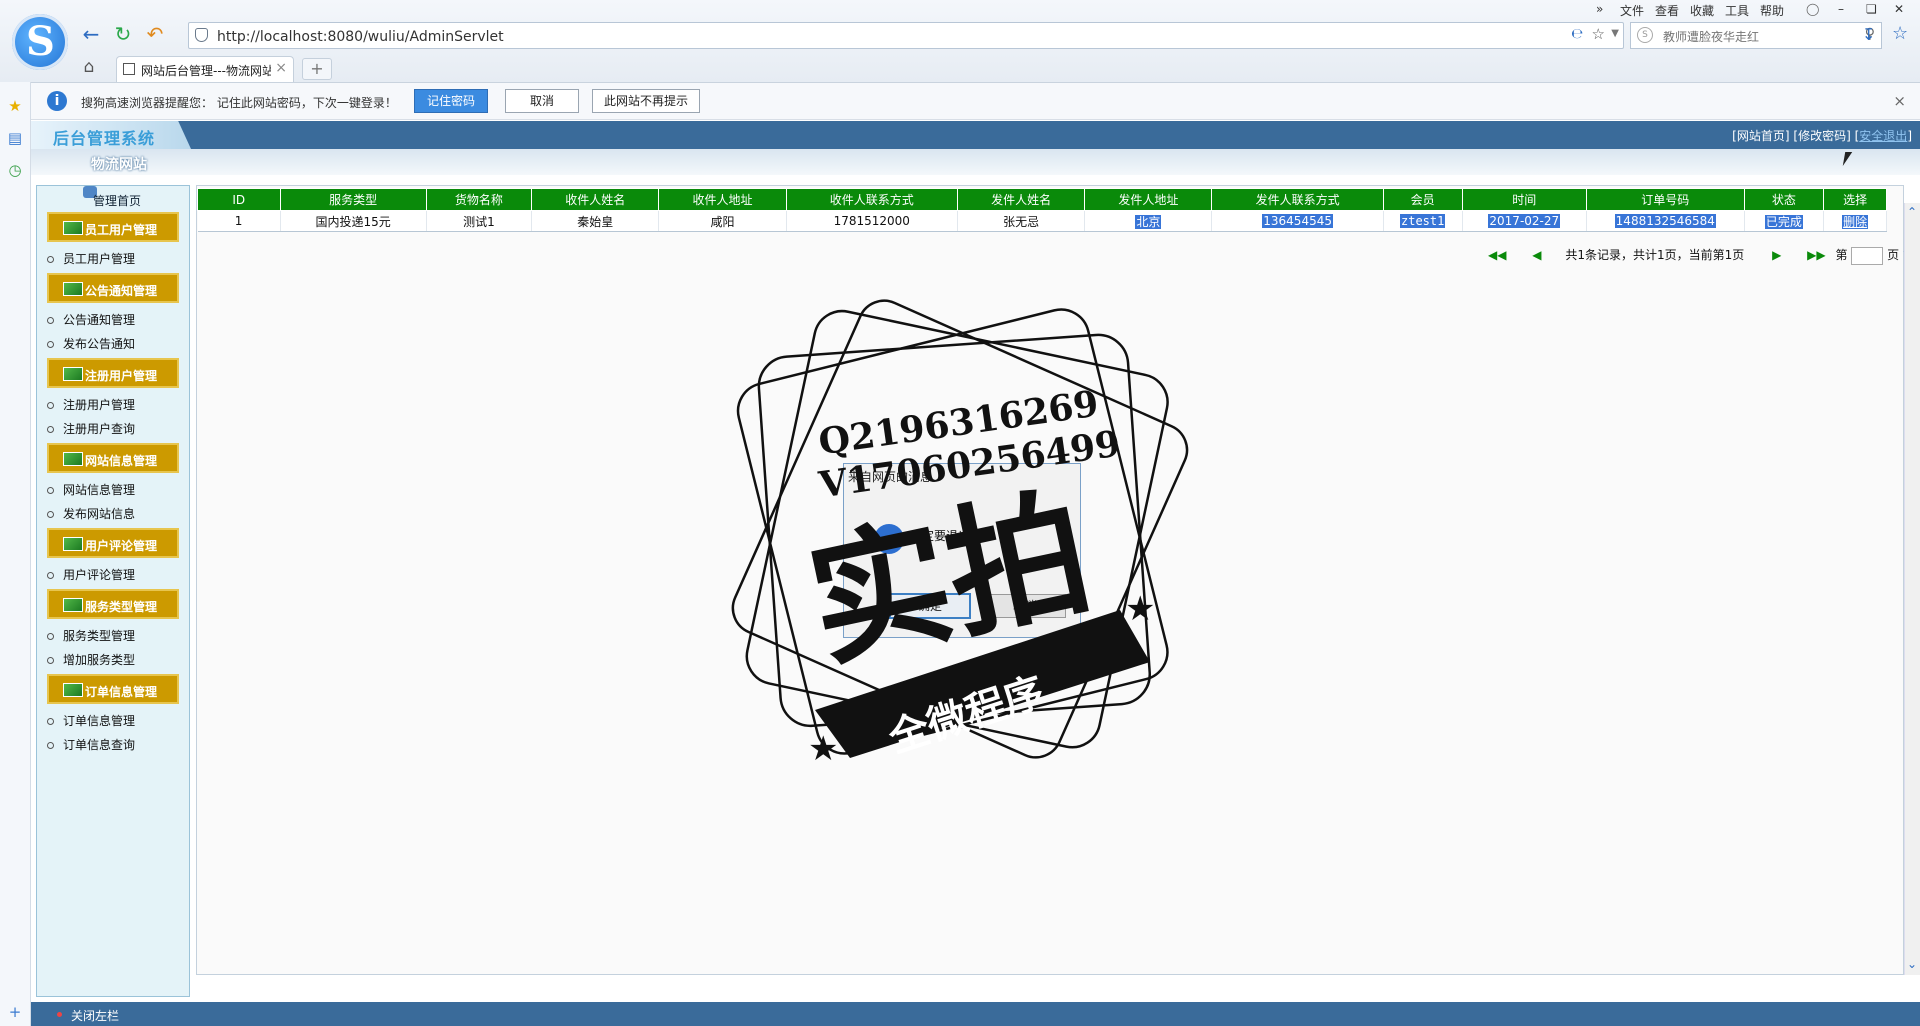  I want to click on delete-link: 删除, so click(1855, 221).